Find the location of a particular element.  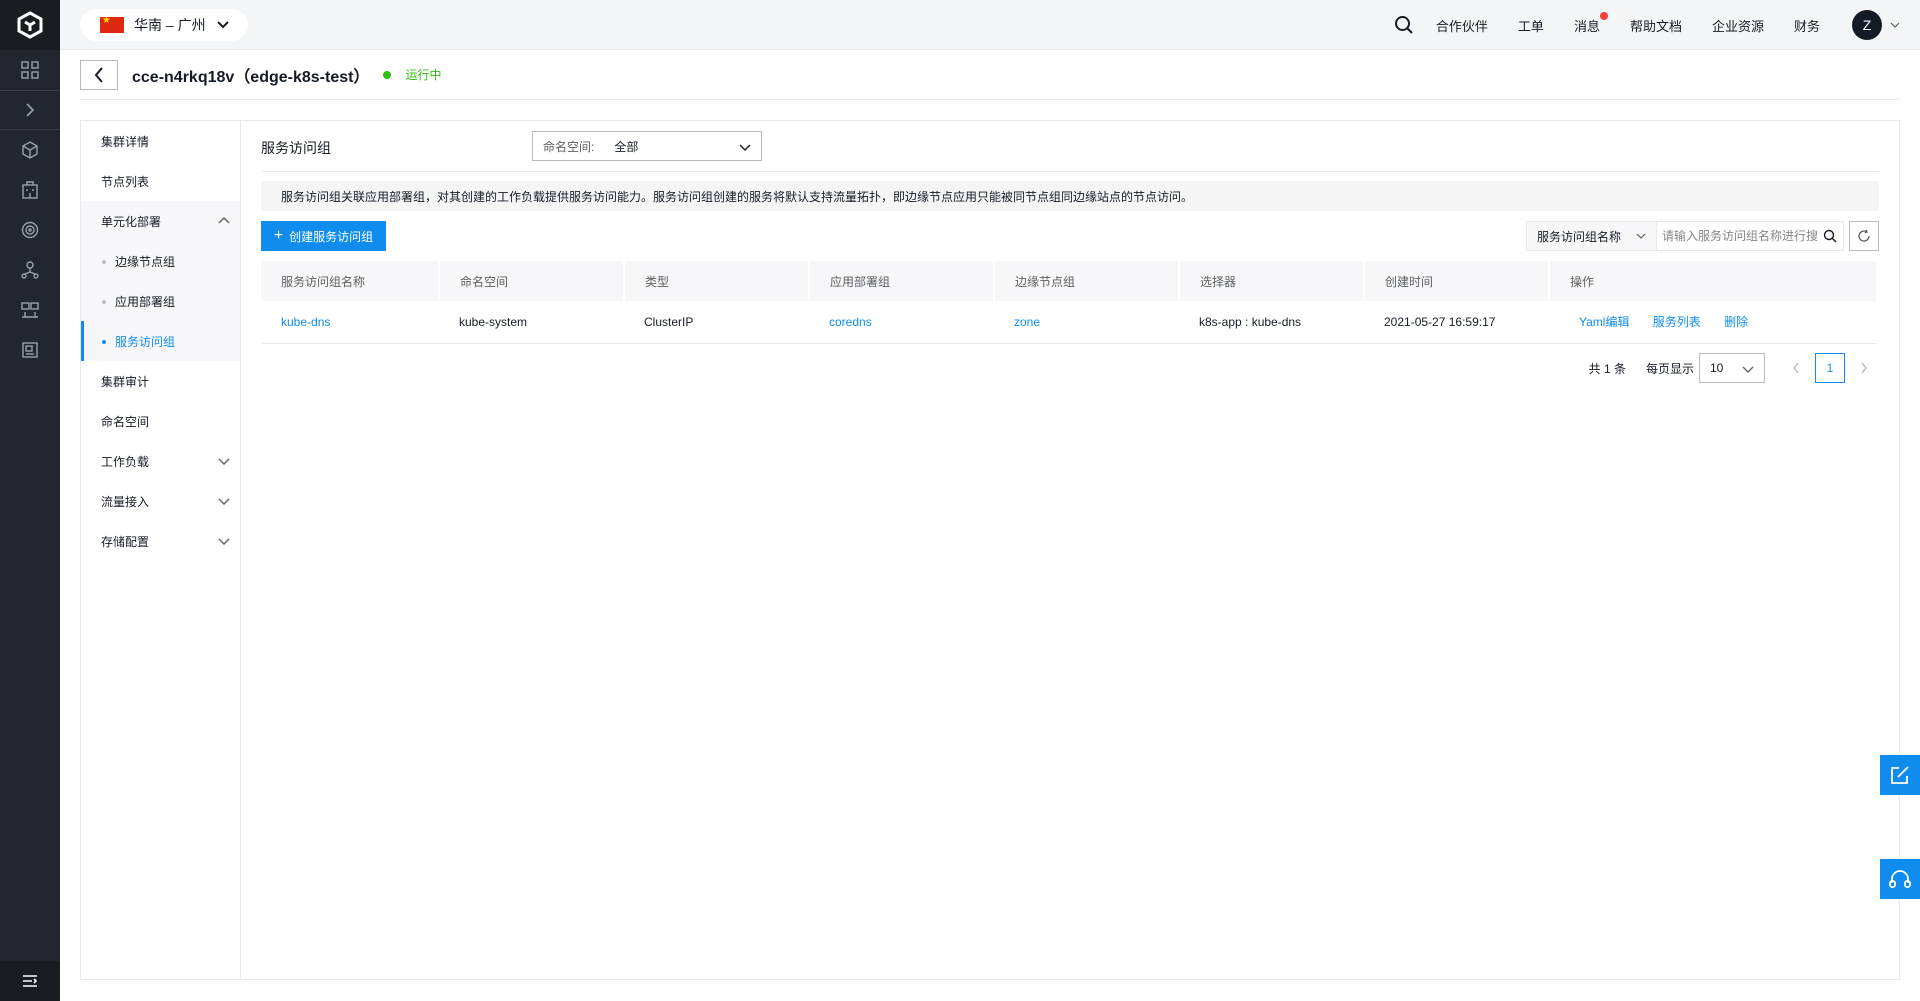

chevron-left-icon is located at coordinates (1796, 368).